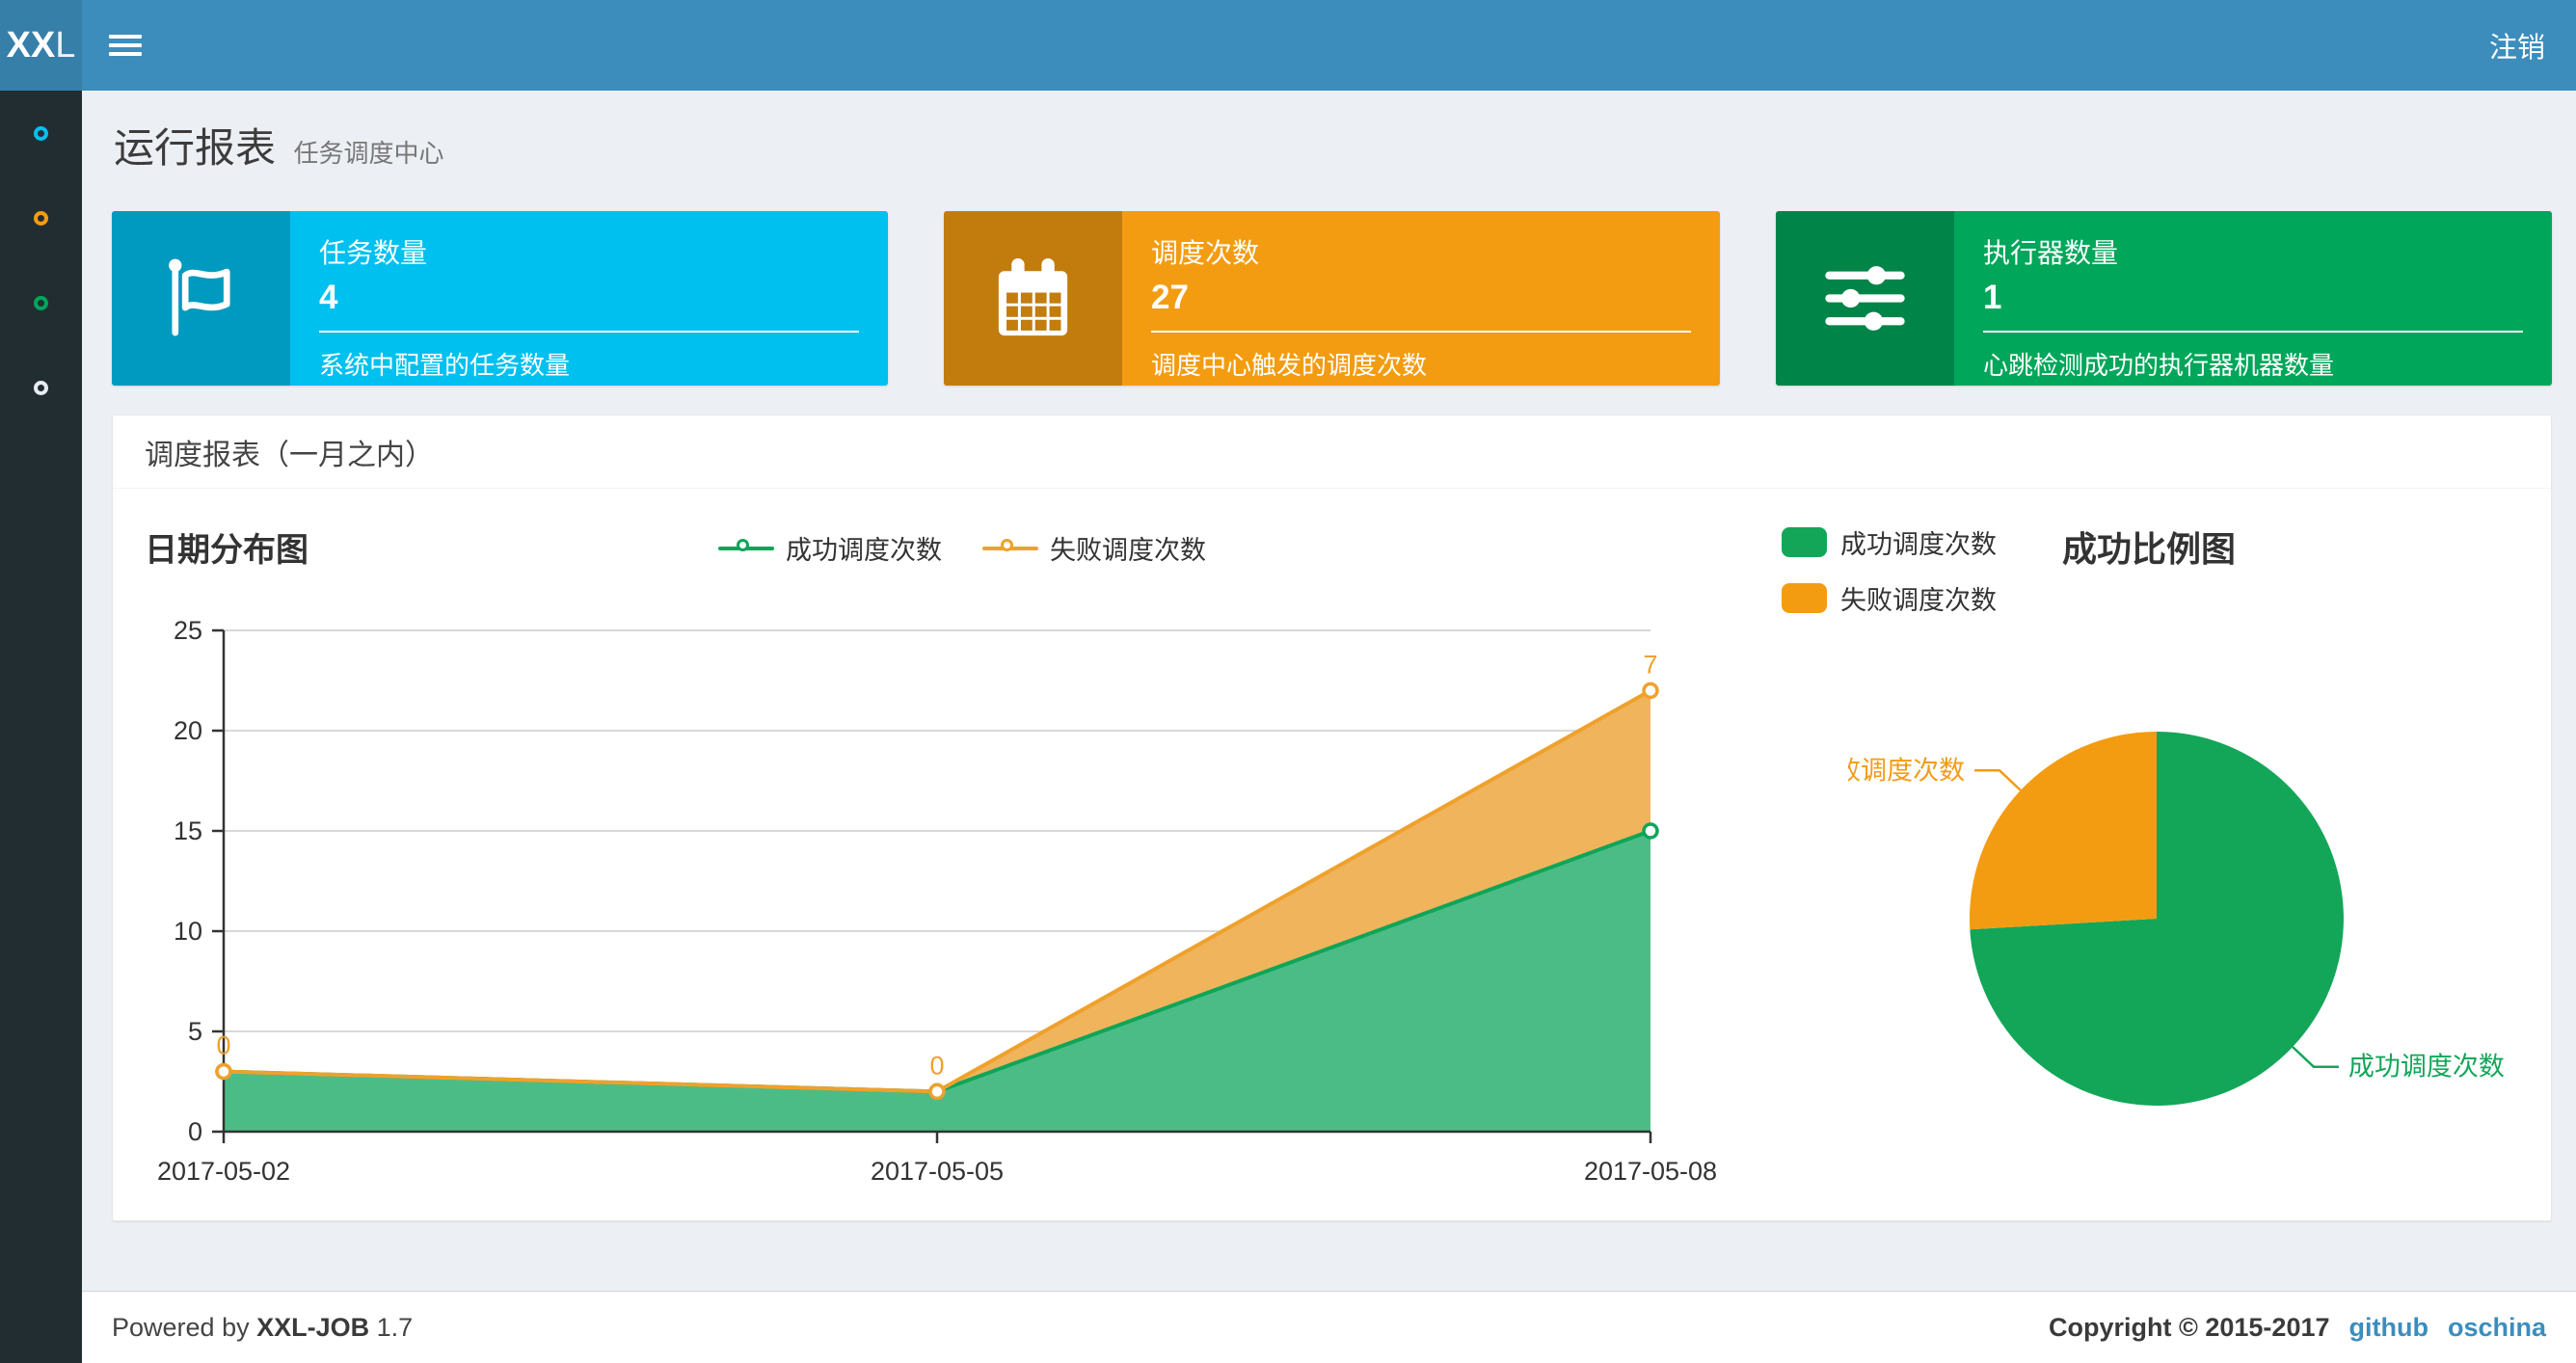 The image size is (2576, 1363). What do you see at coordinates (188, 830) in the screenshot?
I see `svg-text: 15` at bounding box center [188, 830].